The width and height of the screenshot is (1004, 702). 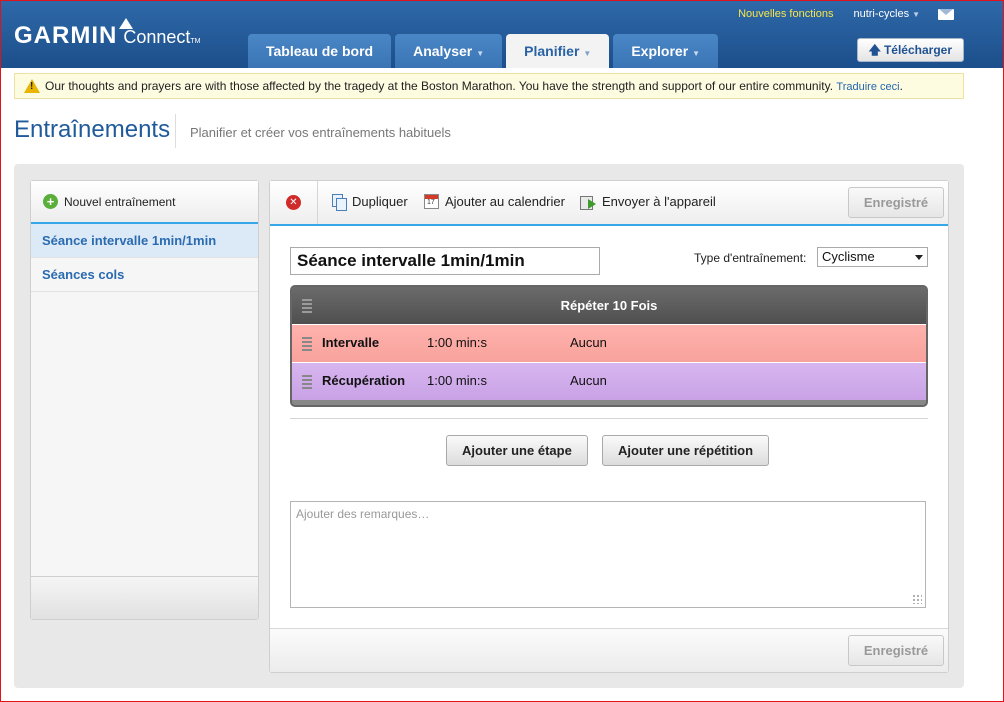 What do you see at coordinates (83, 274) in the screenshot?
I see `sidebar-item-label: Séances cols` at bounding box center [83, 274].